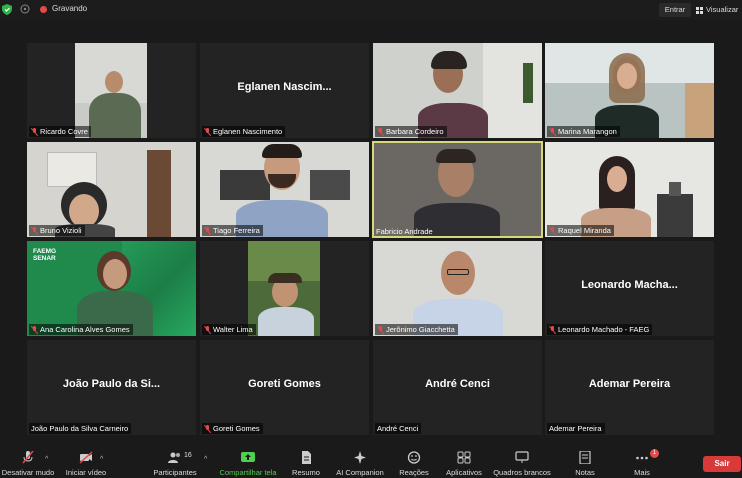 The width and height of the screenshot is (742, 478). I want to click on video-off-icon, so click(86, 457).